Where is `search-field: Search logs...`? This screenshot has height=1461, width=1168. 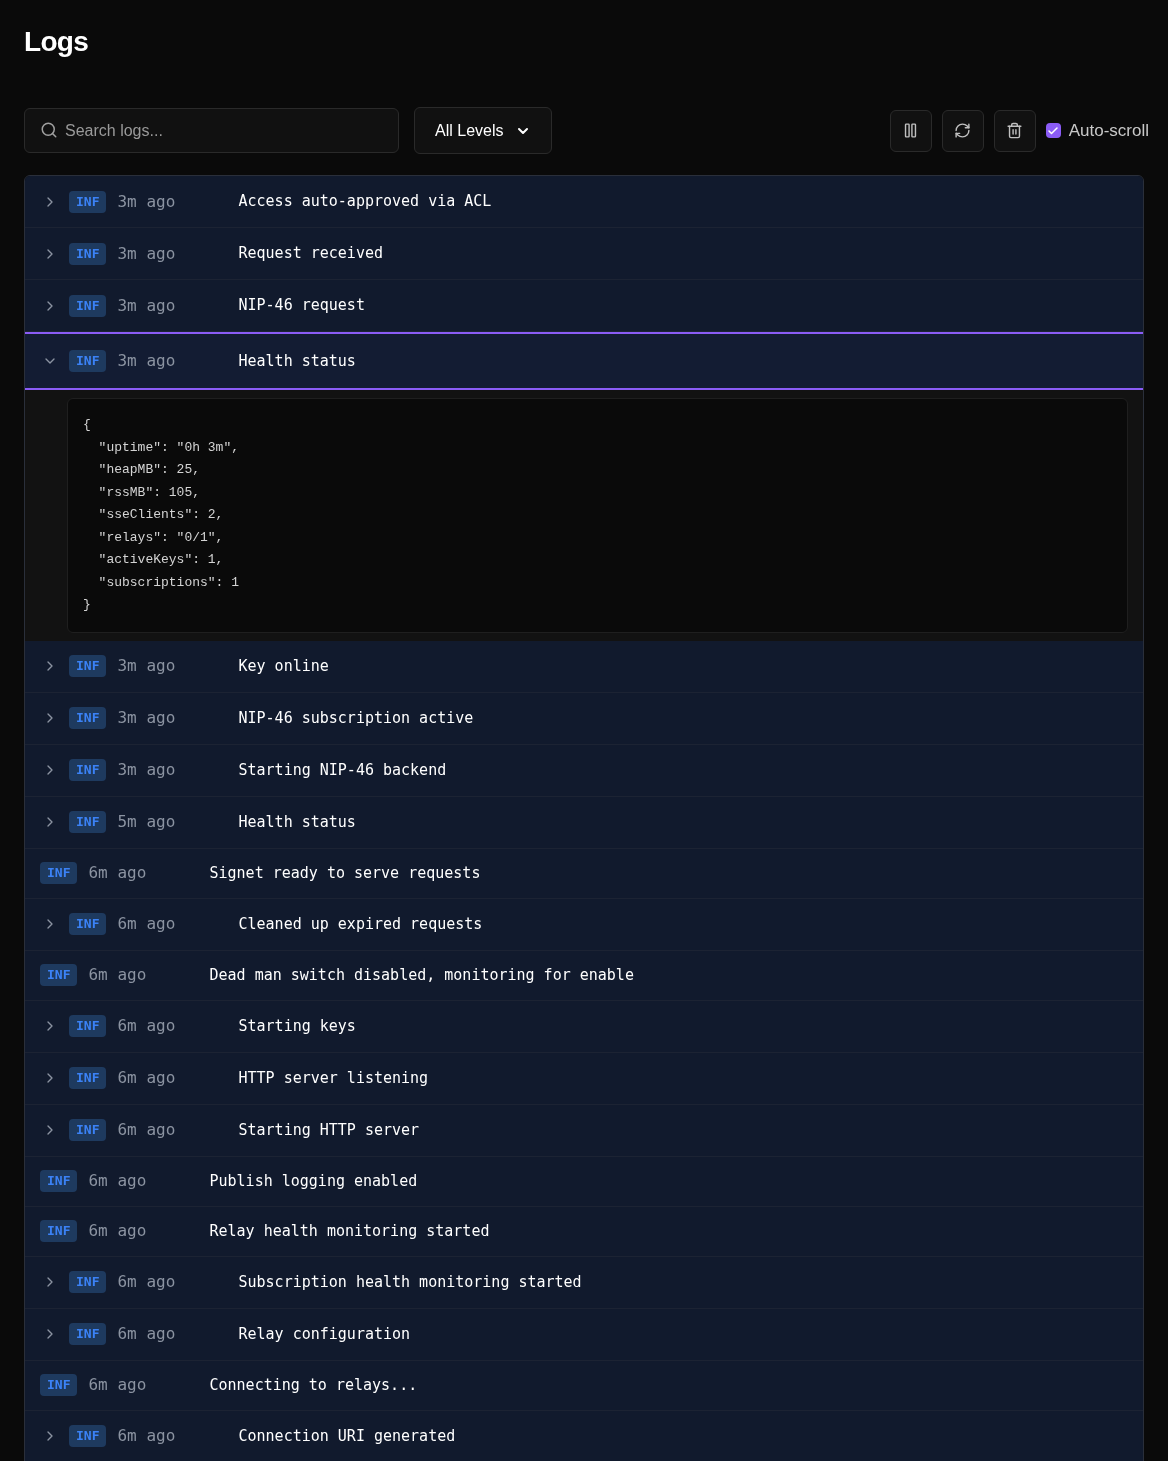 search-field: Search logs... is located at coordinates (211, 130).